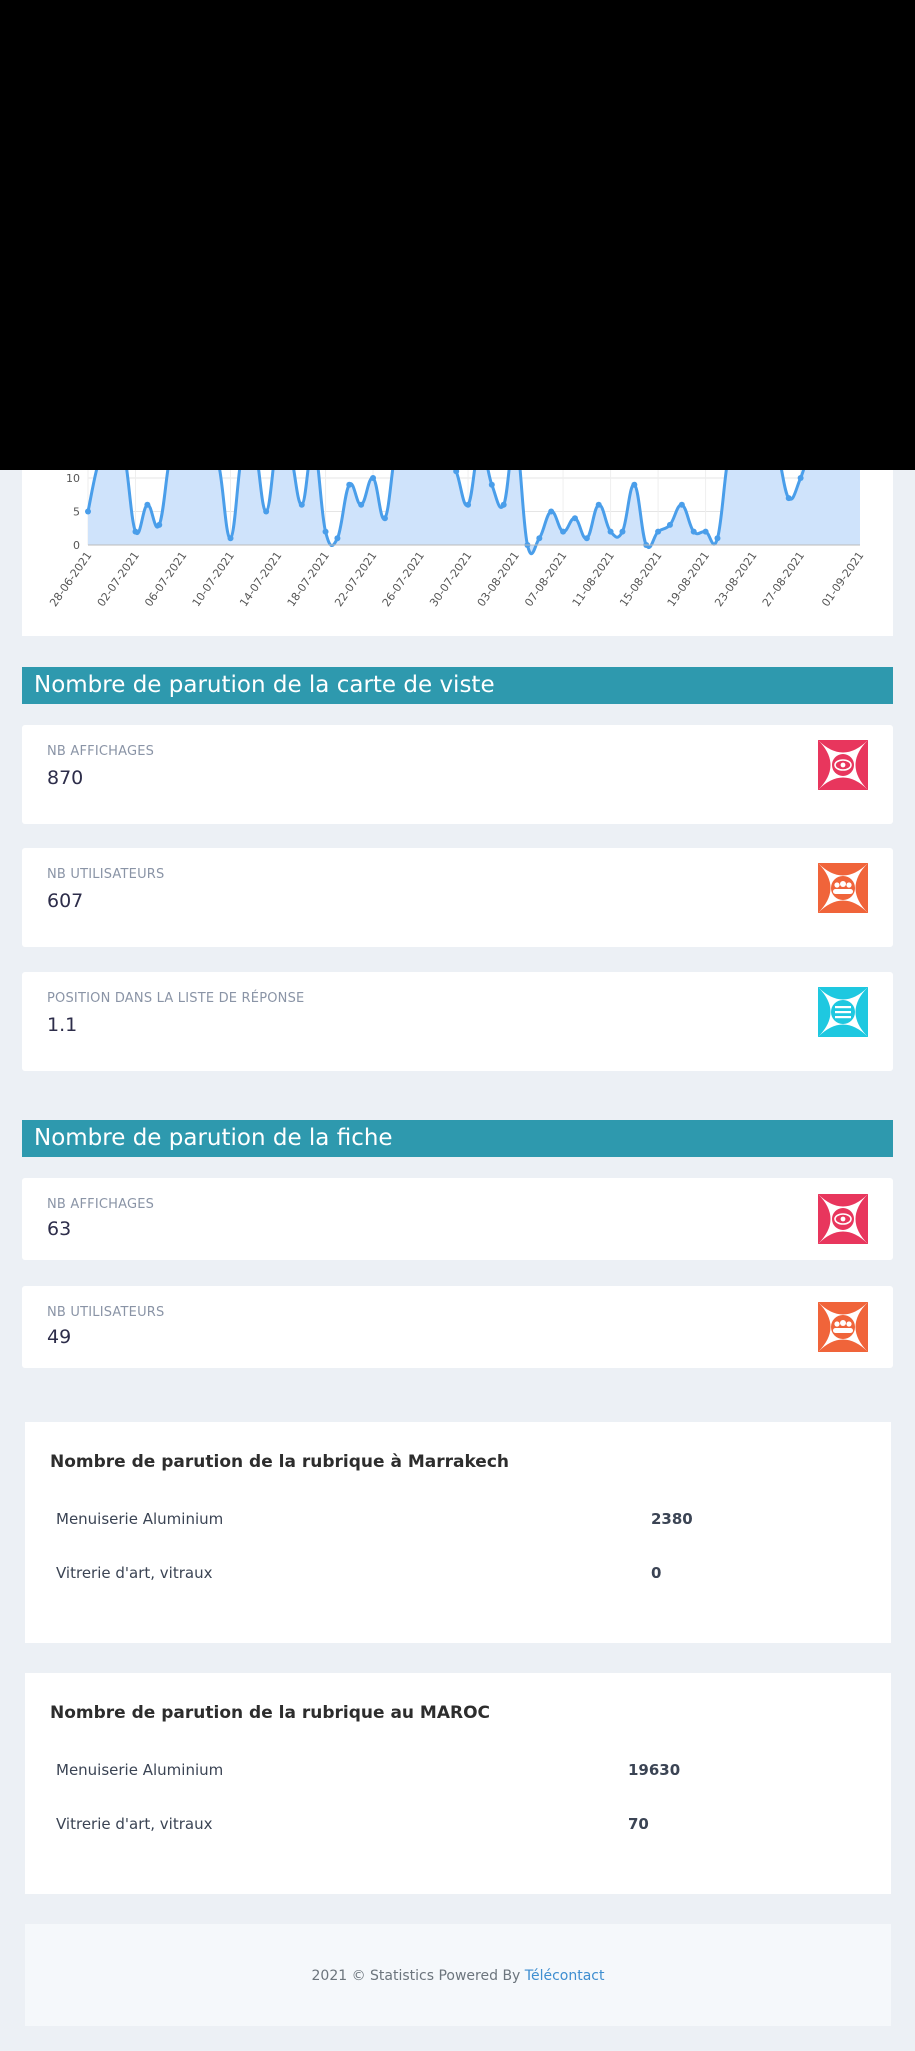 This screenshot has height=2051, width=915. I want to click on stat-value: 1.1, so click(62, 1025).